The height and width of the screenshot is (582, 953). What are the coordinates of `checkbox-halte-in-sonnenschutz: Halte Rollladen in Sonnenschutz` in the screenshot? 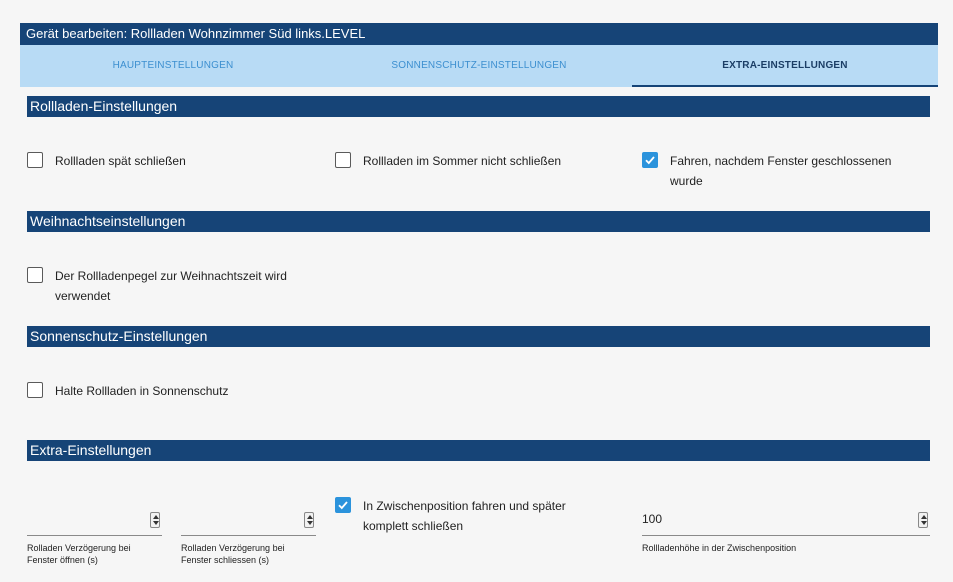 It's located at (127, 391).